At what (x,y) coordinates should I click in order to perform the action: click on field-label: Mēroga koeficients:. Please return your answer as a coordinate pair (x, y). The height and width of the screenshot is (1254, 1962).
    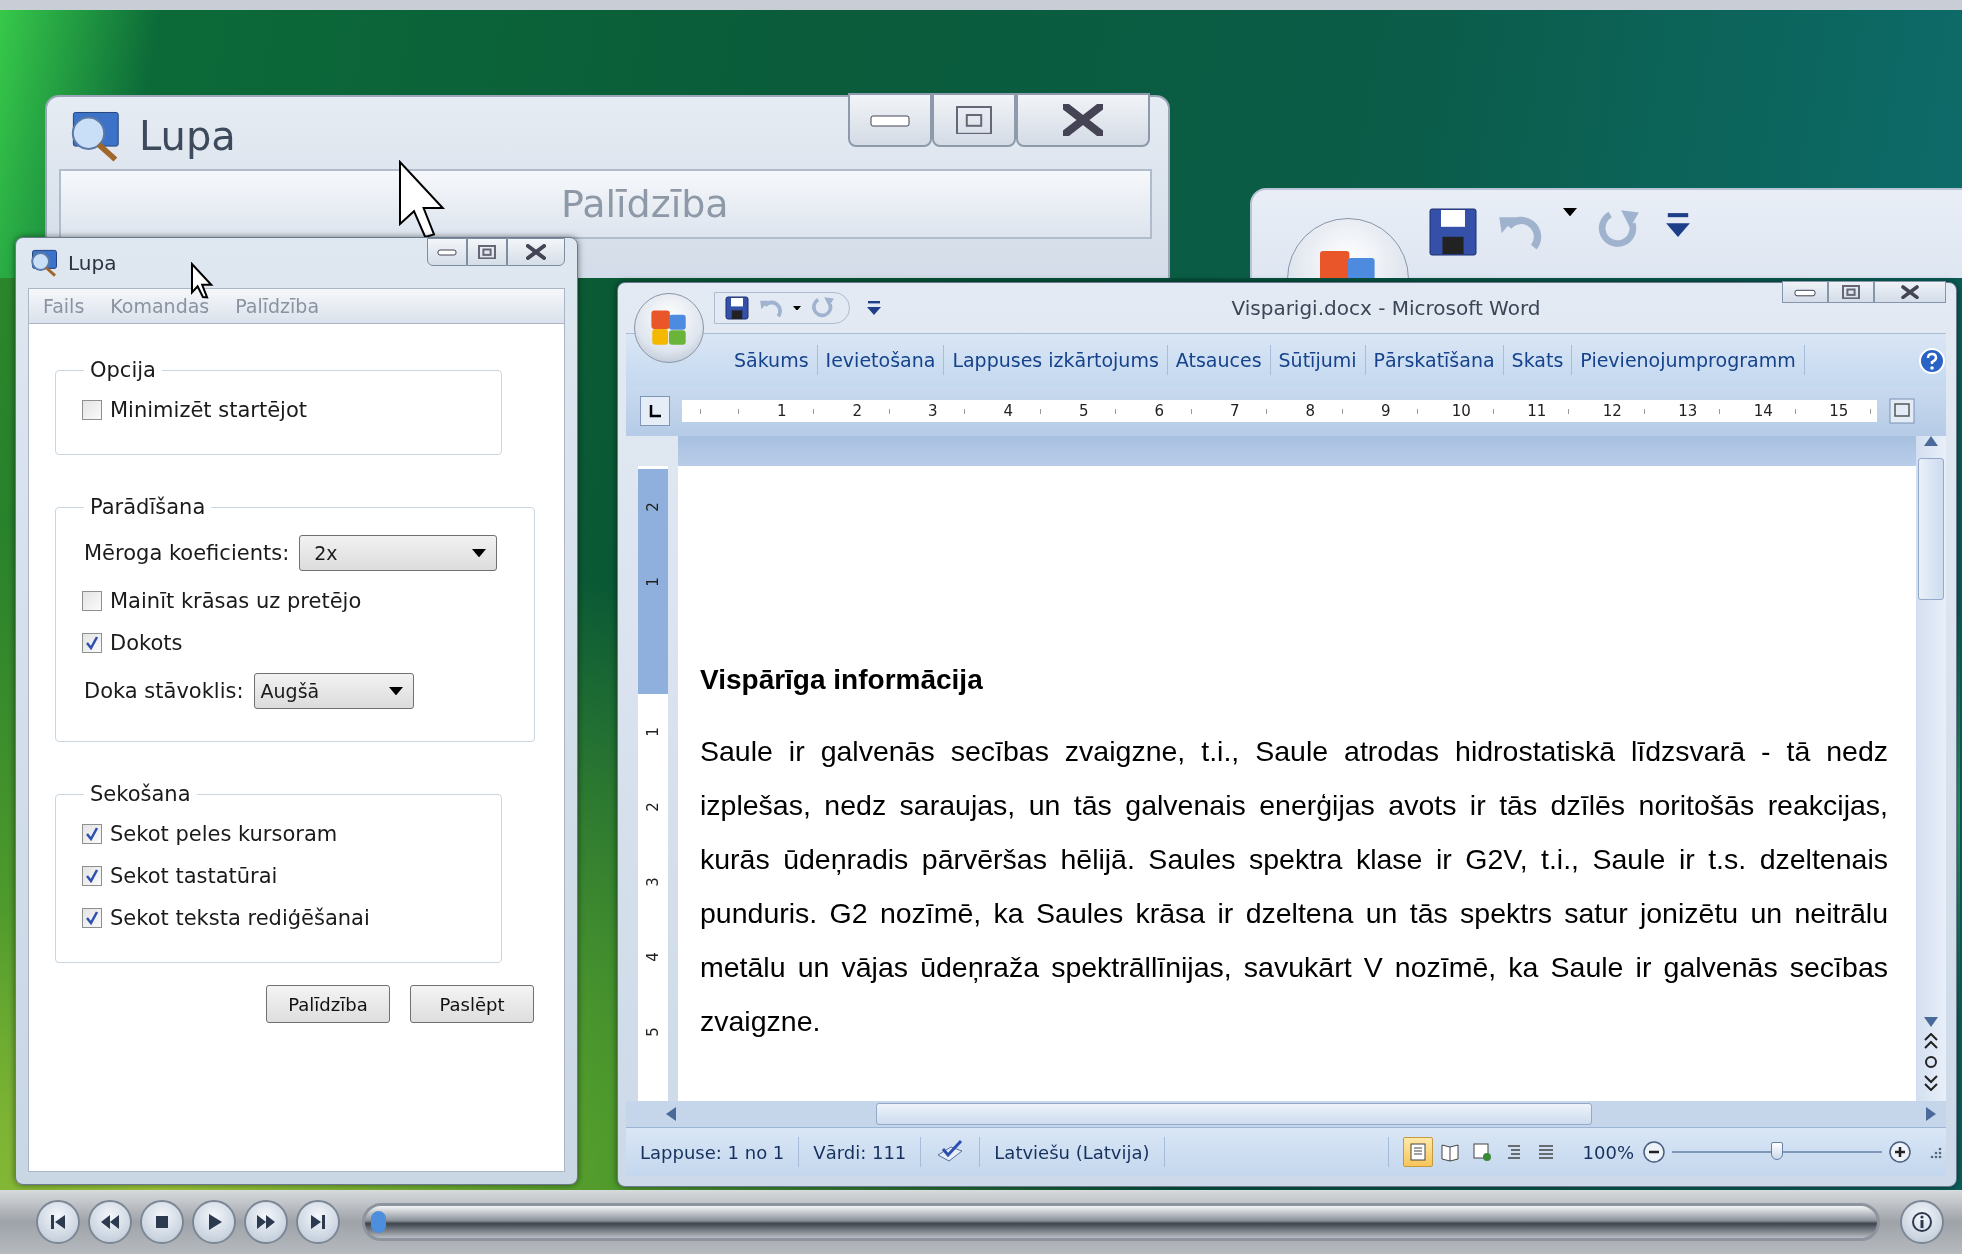
    Looking at the image, I should click on (187, 553).